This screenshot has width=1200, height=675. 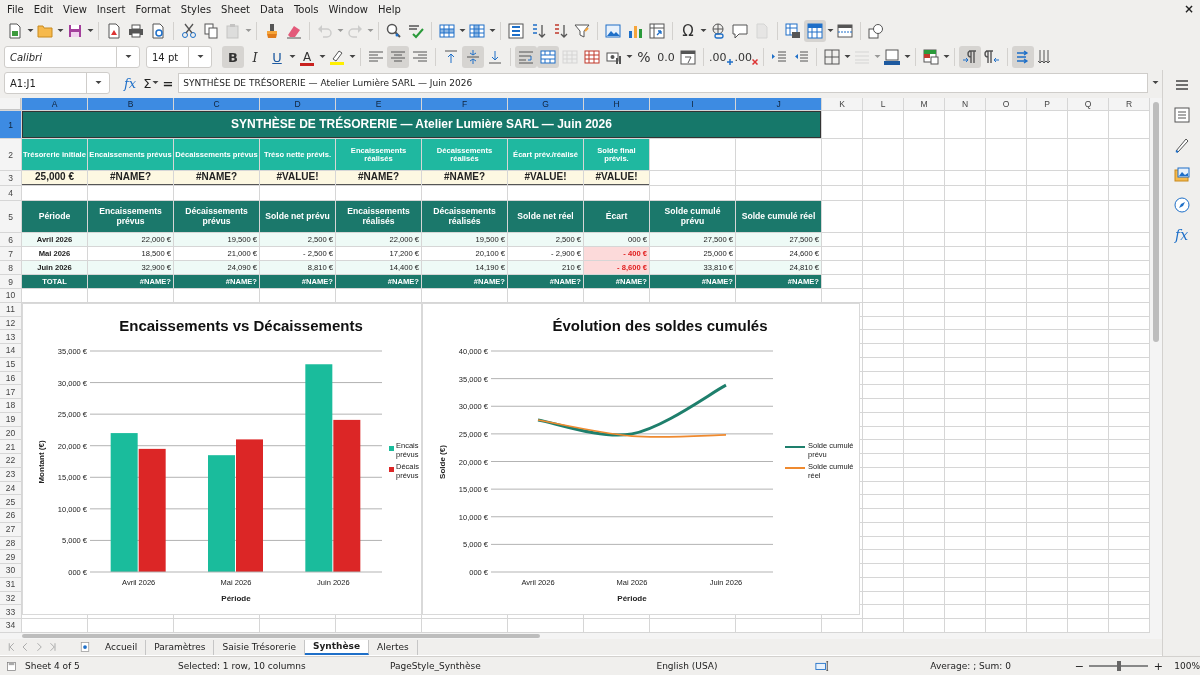 What do you see at coordinates (545, 104) in the screenshot?
I see `column-header: G` at bounding box center [545, 104].